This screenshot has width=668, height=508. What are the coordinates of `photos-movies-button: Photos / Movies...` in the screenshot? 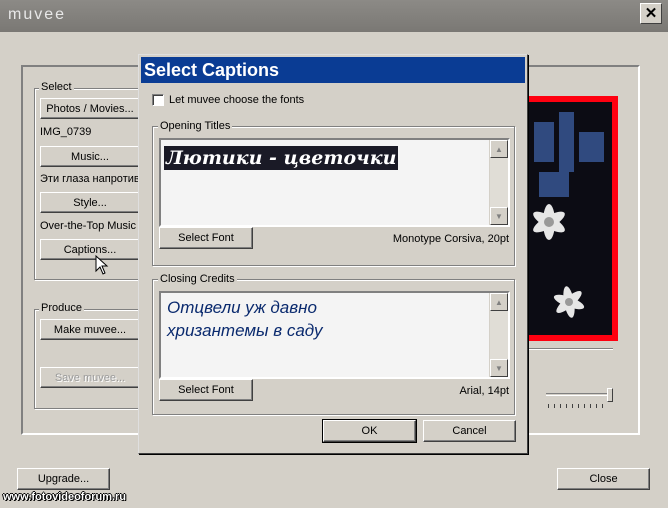 It's located at (90, 108).